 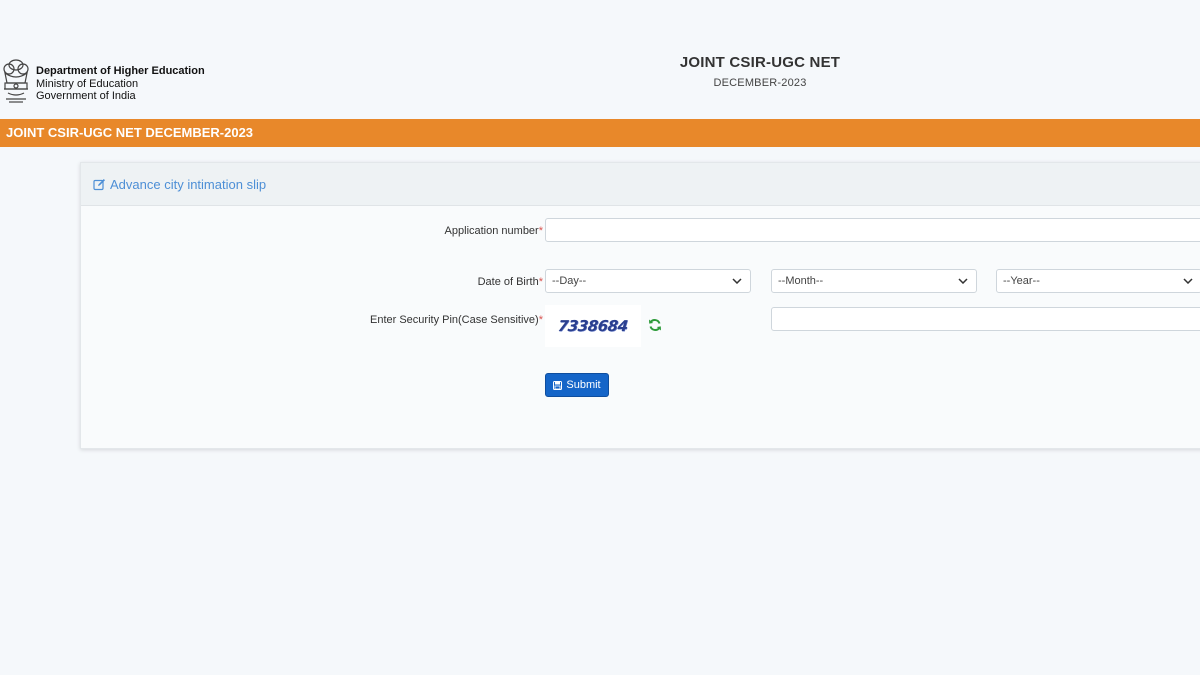 I want to click on edit-icon, so click(x=99, y=184).